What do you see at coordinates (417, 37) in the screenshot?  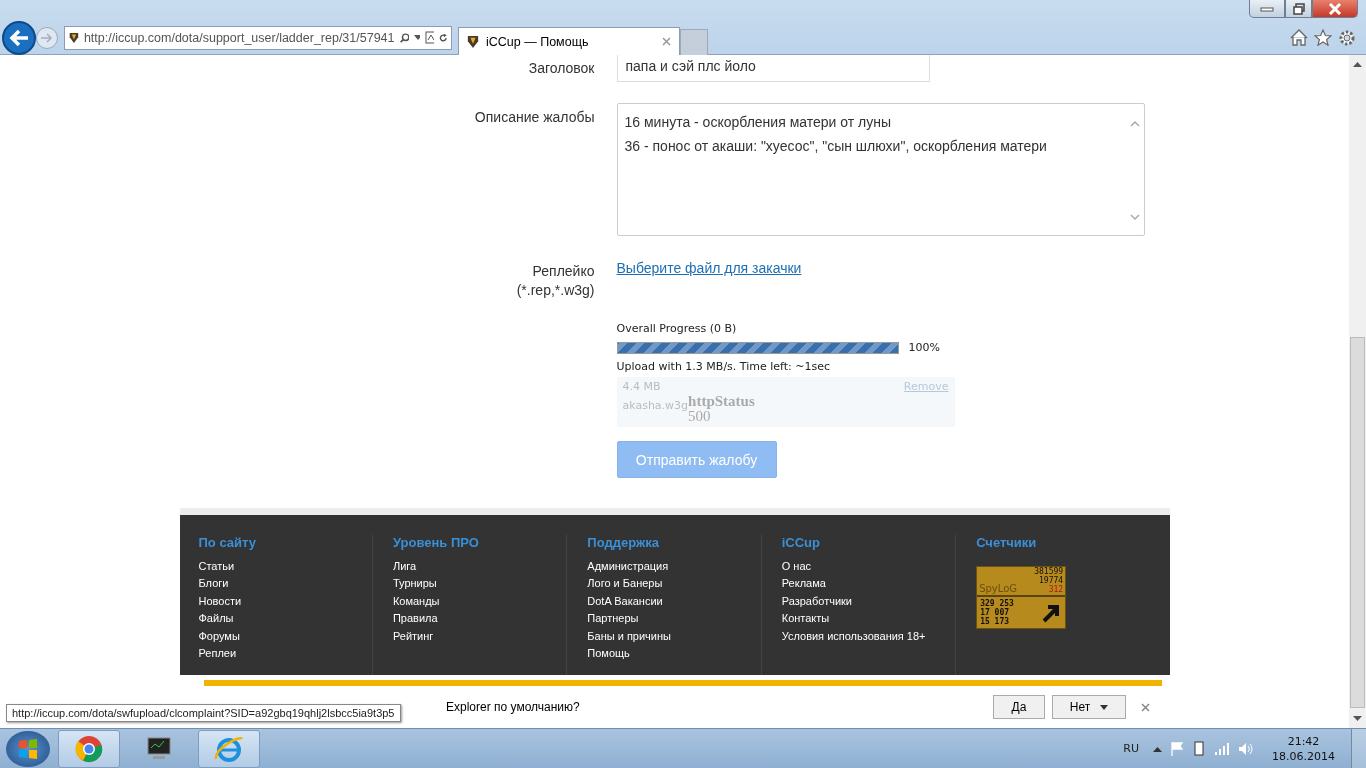 I see `dropdown-icon` at bounding box center [417, 37].